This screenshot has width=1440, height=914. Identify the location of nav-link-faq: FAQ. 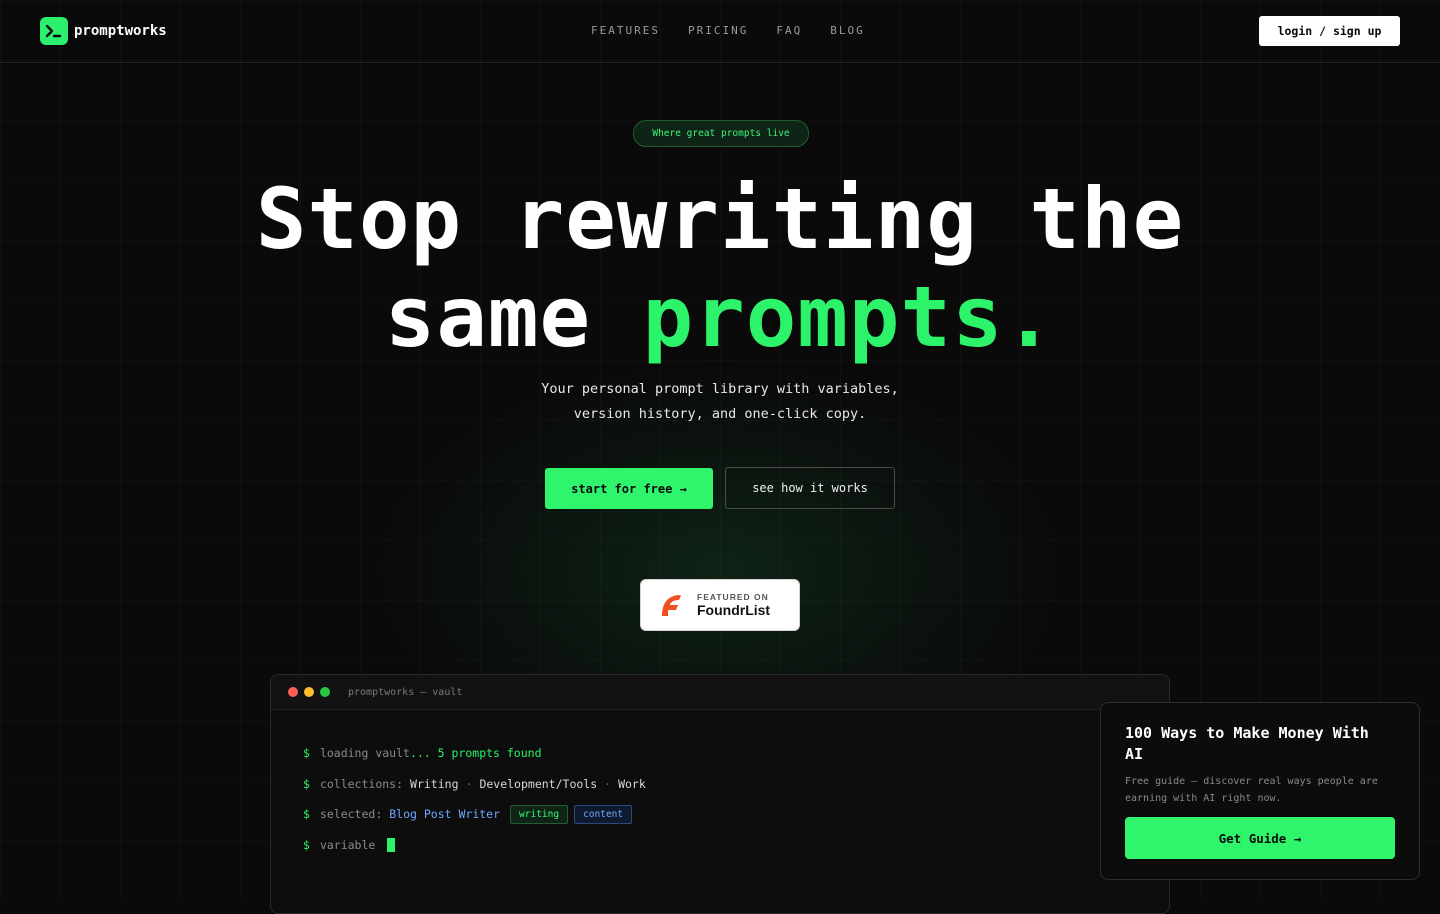
(789, 30).